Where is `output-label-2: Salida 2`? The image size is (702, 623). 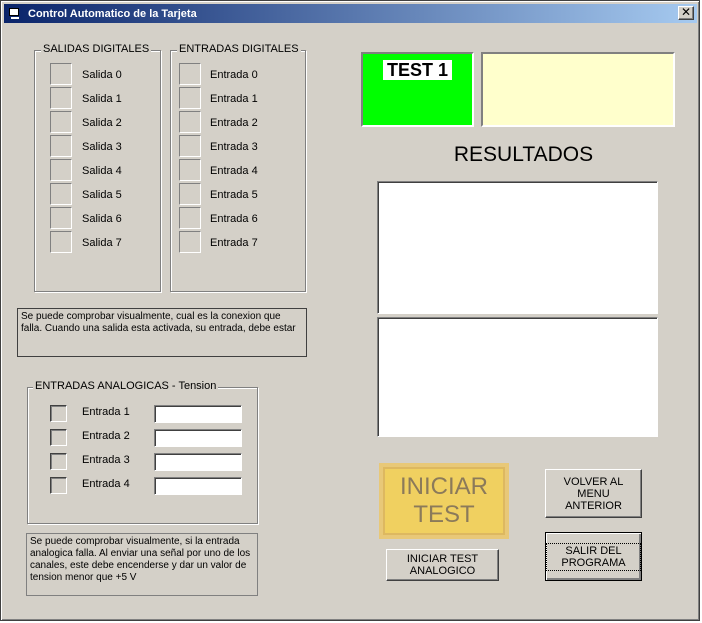 output-label-2: Salida 2 is located at coordinates (102, 123).